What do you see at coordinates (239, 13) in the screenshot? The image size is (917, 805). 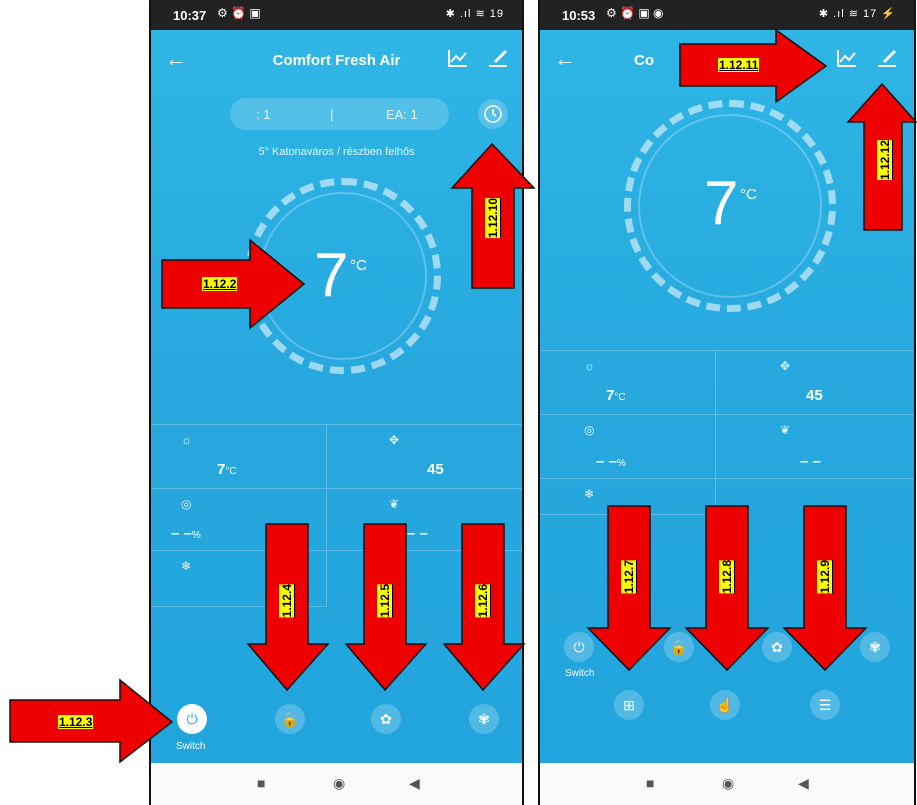 I see `status-notification-icons: ⚙ ⏰ ▣` at bounding box center [239, 13].